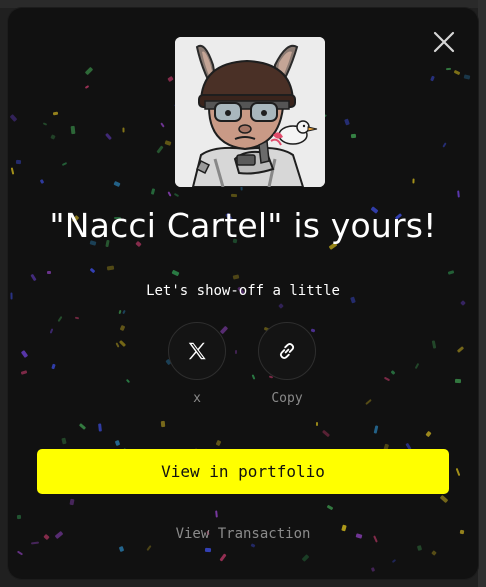 The height and width of the screenshot is (587, 486). I want to click on view-in-portfolio-button: View in portfolio, so click(243, 471).